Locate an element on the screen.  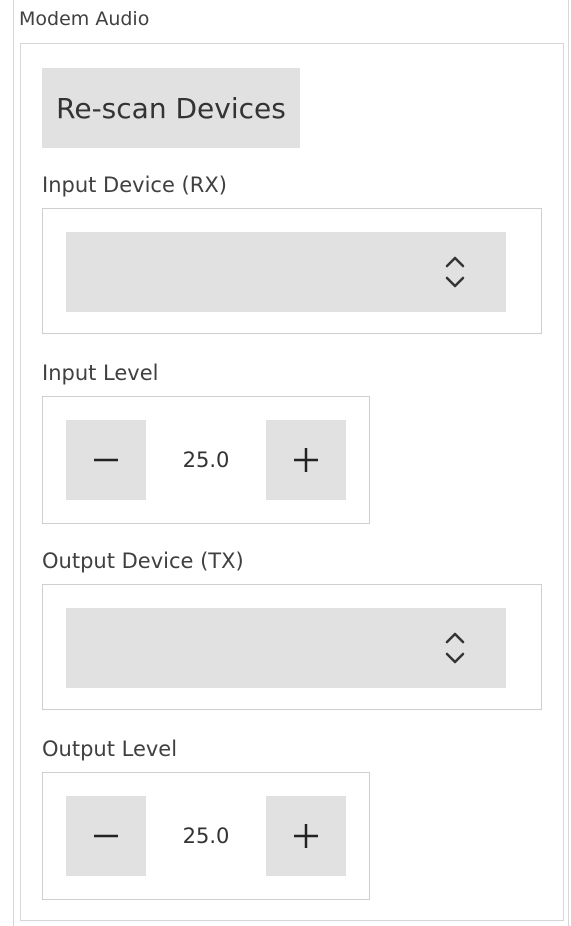
rescan-devices-button: Re-scan Devices is located at coordinates (171, 108).